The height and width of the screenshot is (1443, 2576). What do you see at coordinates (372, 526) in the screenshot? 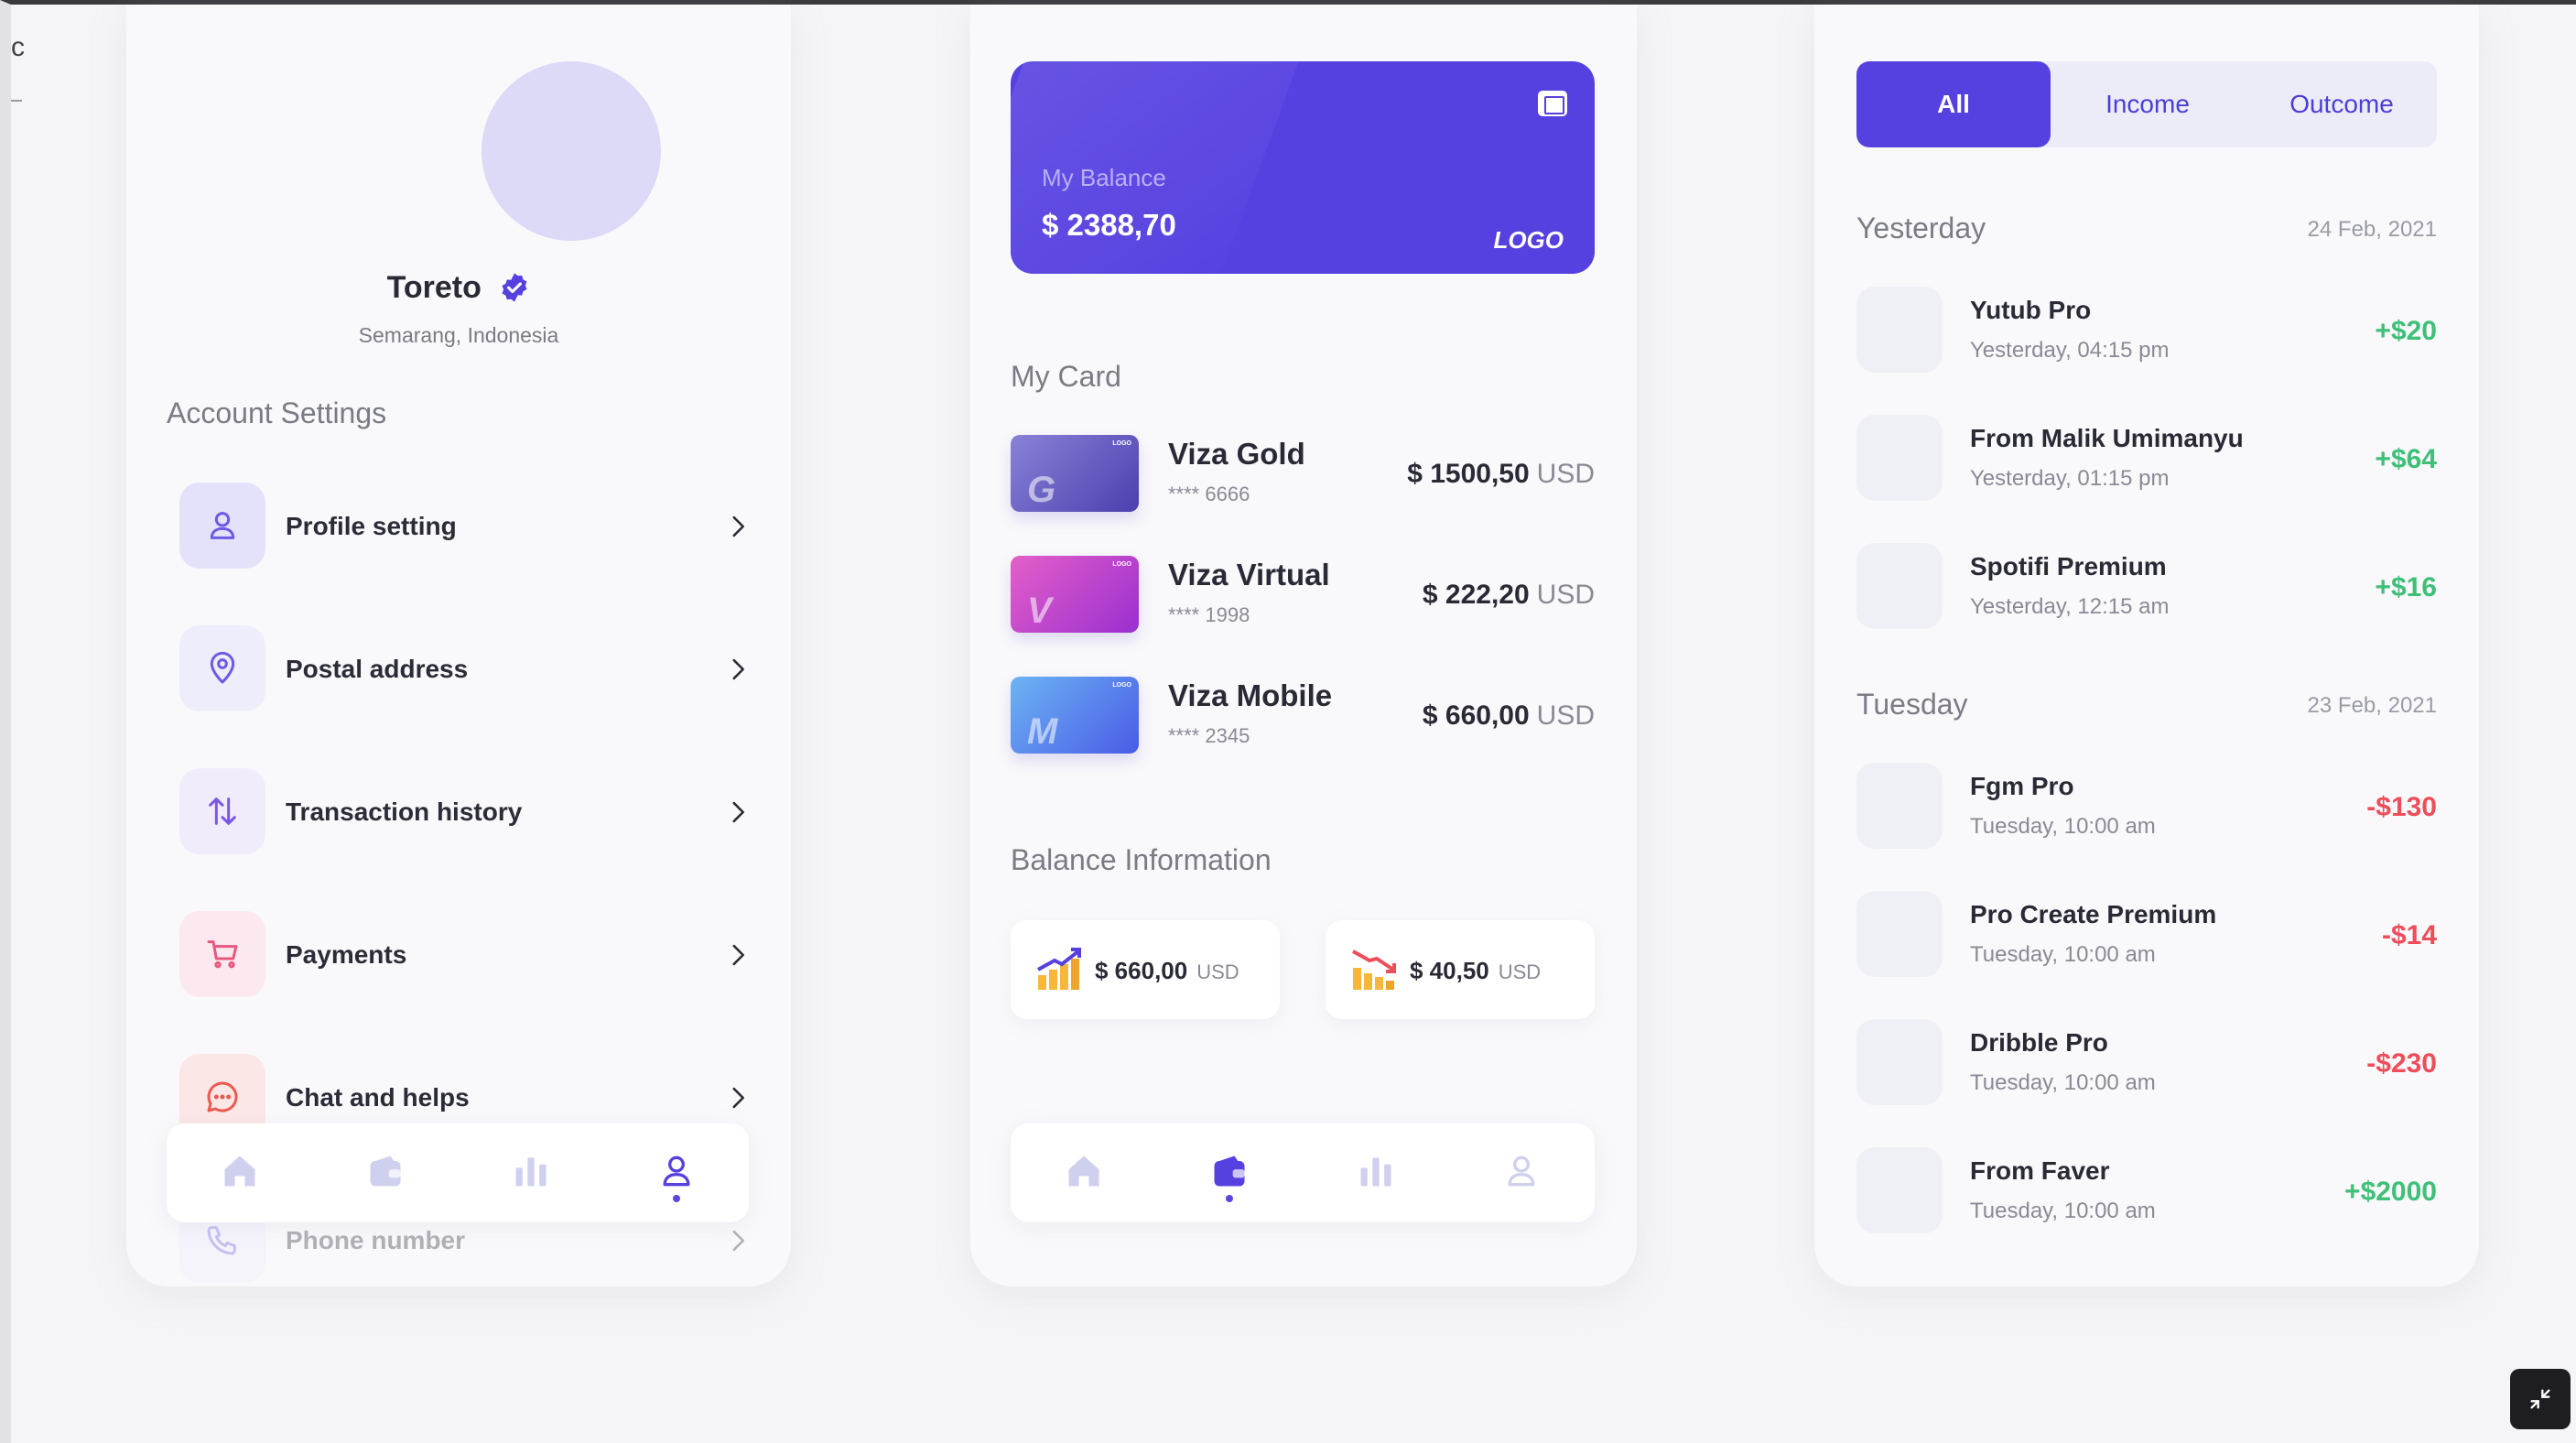
I see `menu-item-label: Profile setting` at bounding box center [372, 526].